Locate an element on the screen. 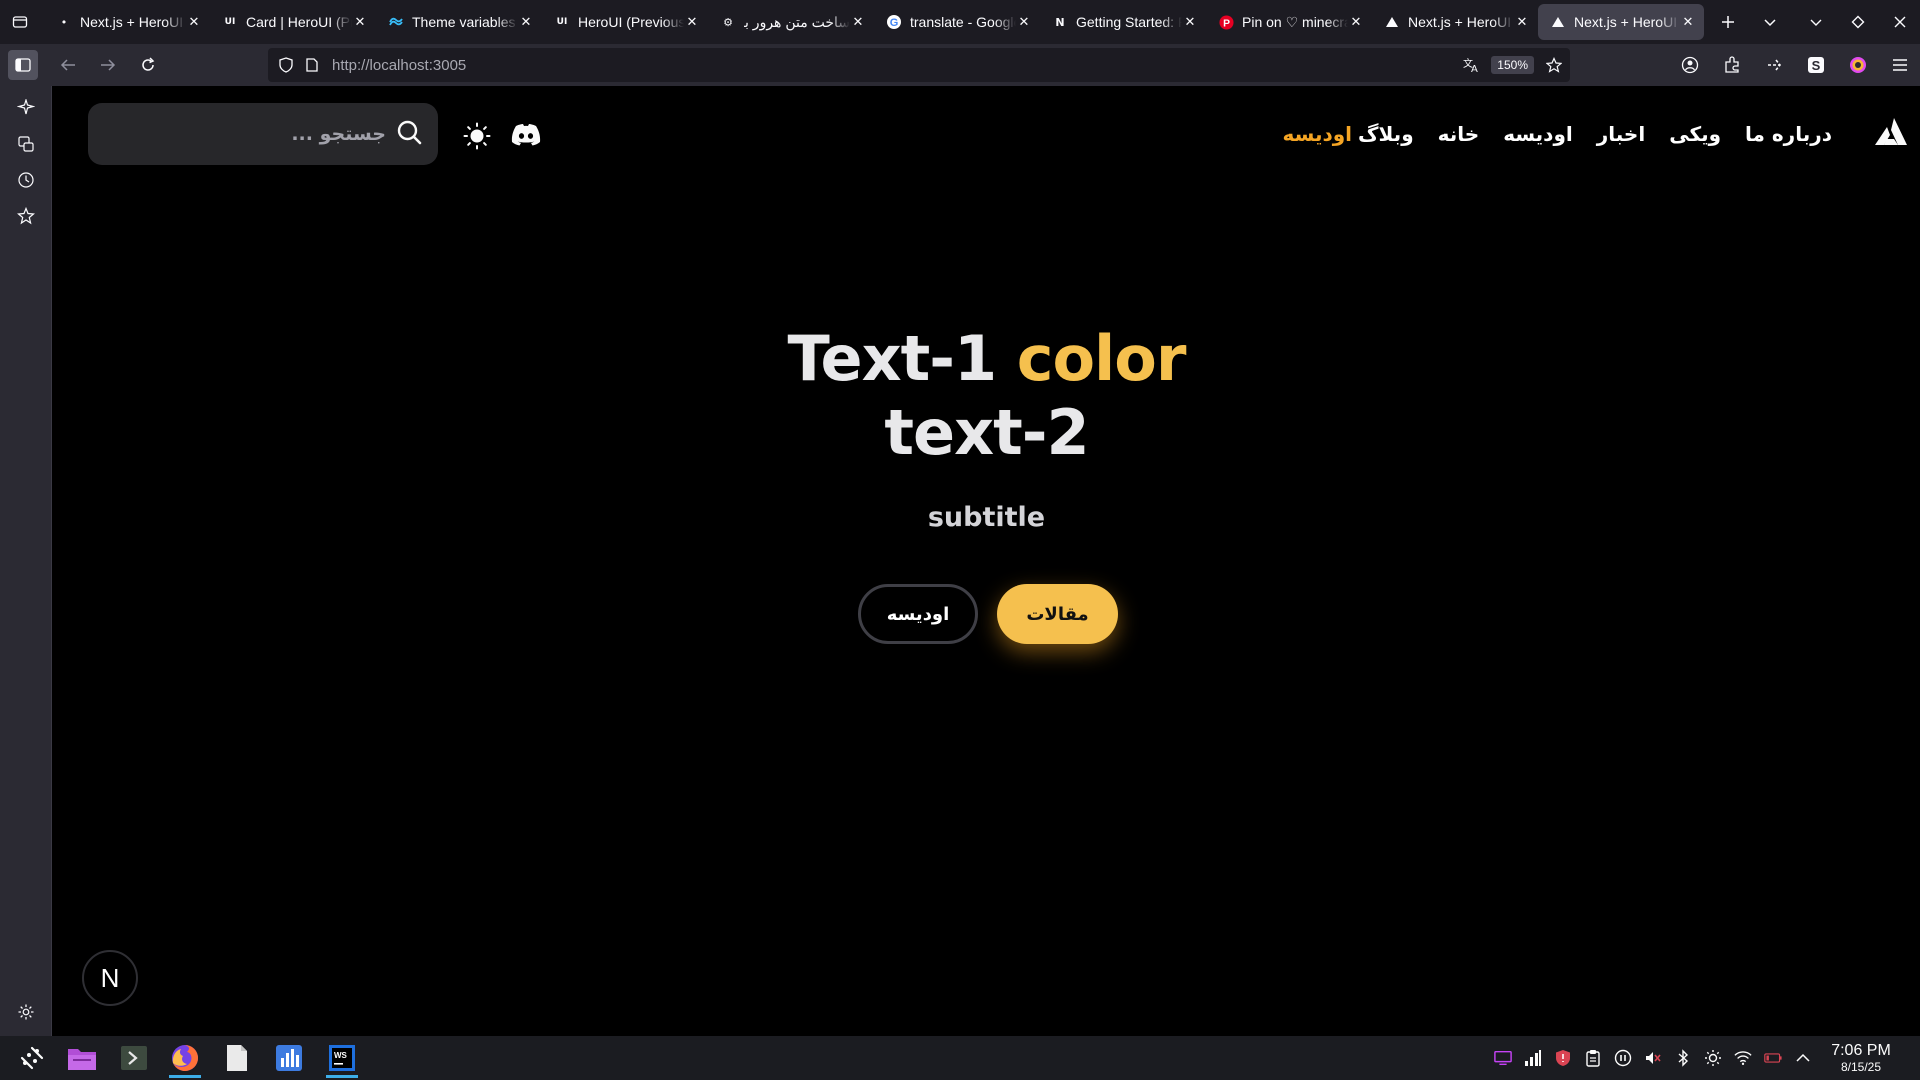  svg-text: G is located at coordinates (894, 23).